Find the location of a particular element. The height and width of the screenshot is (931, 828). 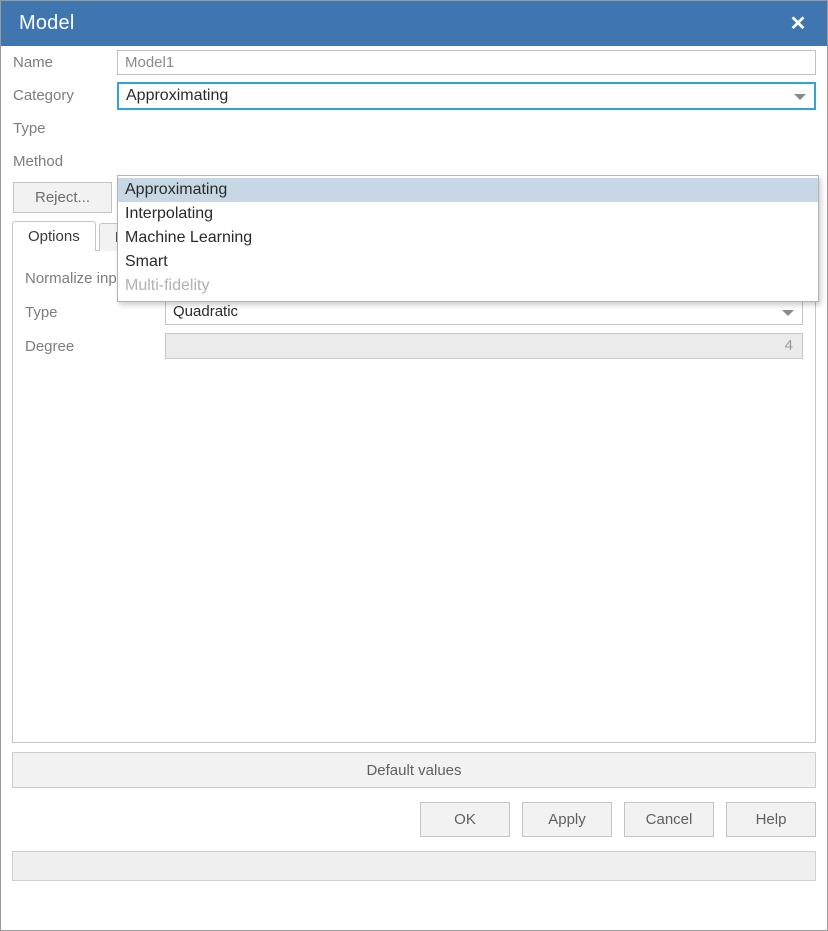

name-row: Name Model1 is located at coordinates (414, 62).